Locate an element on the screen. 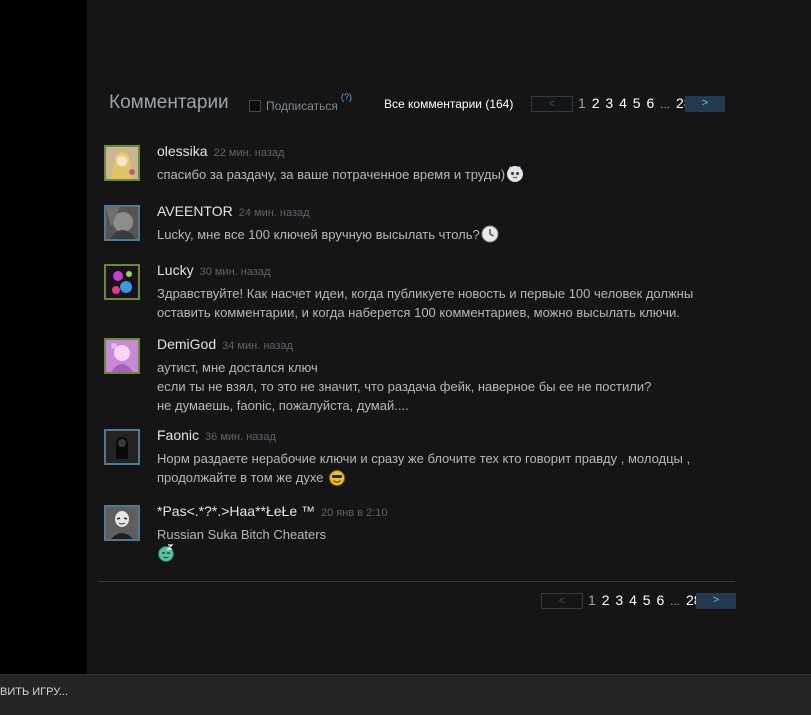 This screenshot has width=811, height=715. clock-icon is located at coordinates (490, 234).